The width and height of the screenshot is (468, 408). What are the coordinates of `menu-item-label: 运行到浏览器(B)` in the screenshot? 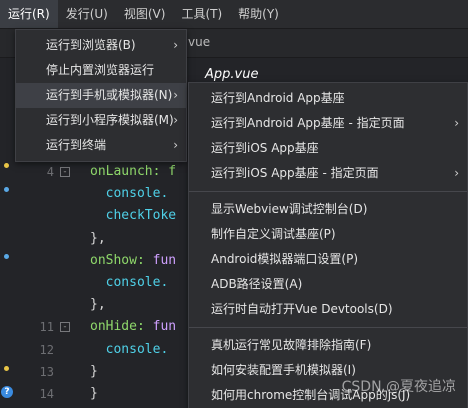 It's located at (91, 45).